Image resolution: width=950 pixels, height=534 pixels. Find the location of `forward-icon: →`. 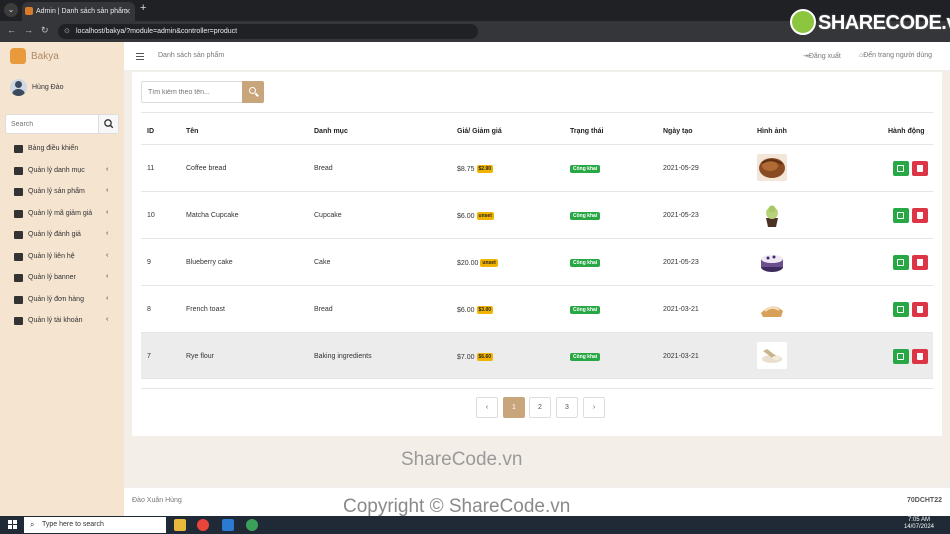

forward-icon: → is located at coordinates (28, 30).